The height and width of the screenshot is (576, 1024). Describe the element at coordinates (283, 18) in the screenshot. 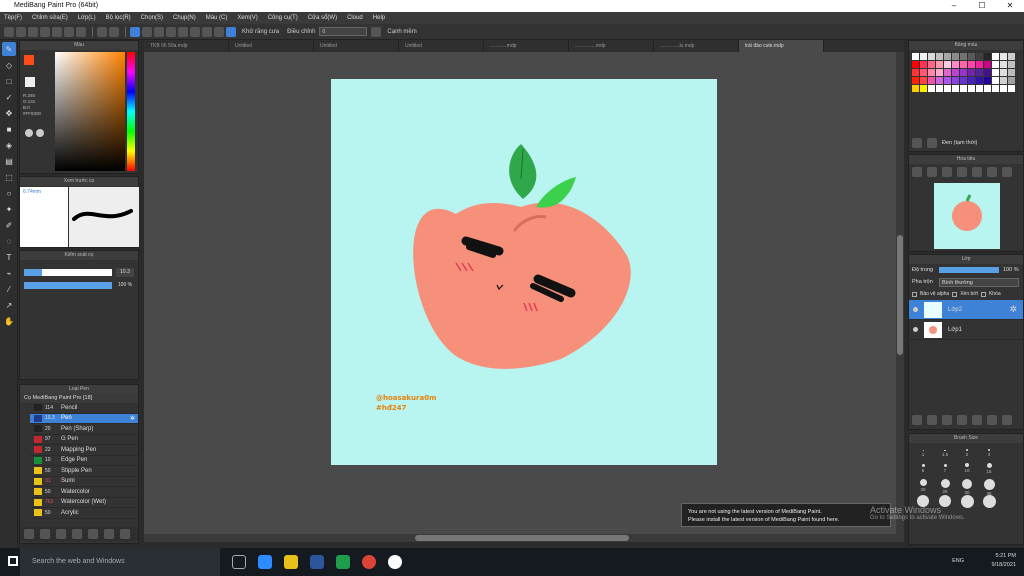

I see `menu-tools: Công cụ(T)` at that location.